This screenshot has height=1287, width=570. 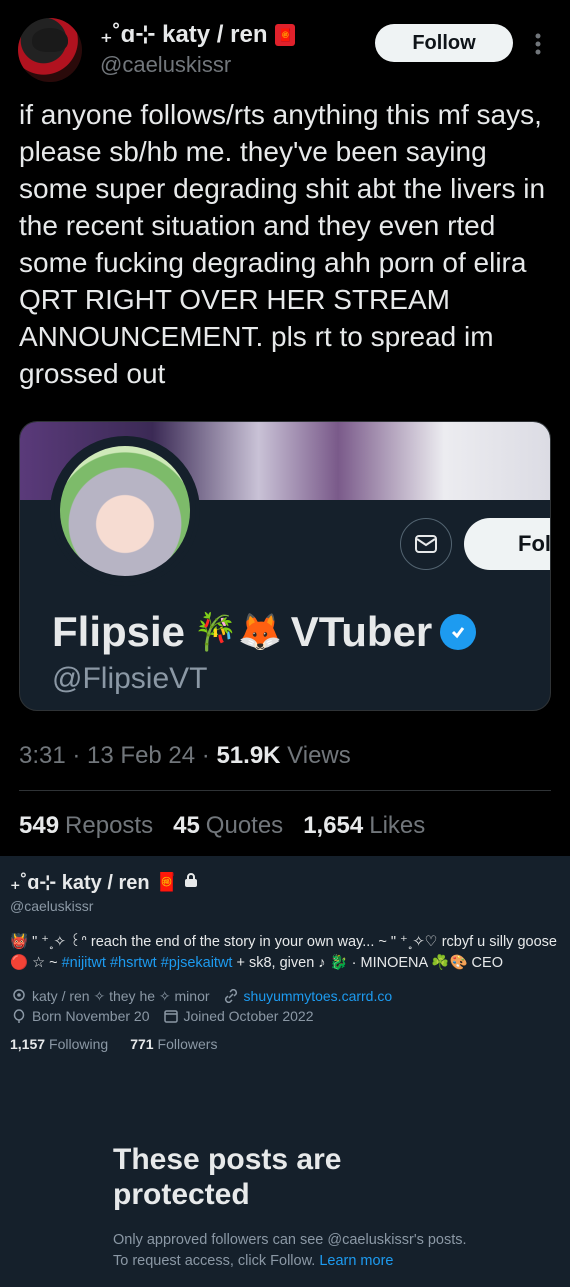 What do you see at coordinates (248, 1016) in the screenshot?
I see `profile-joined: Joined October 2022` at bounding box center [248, 1016].